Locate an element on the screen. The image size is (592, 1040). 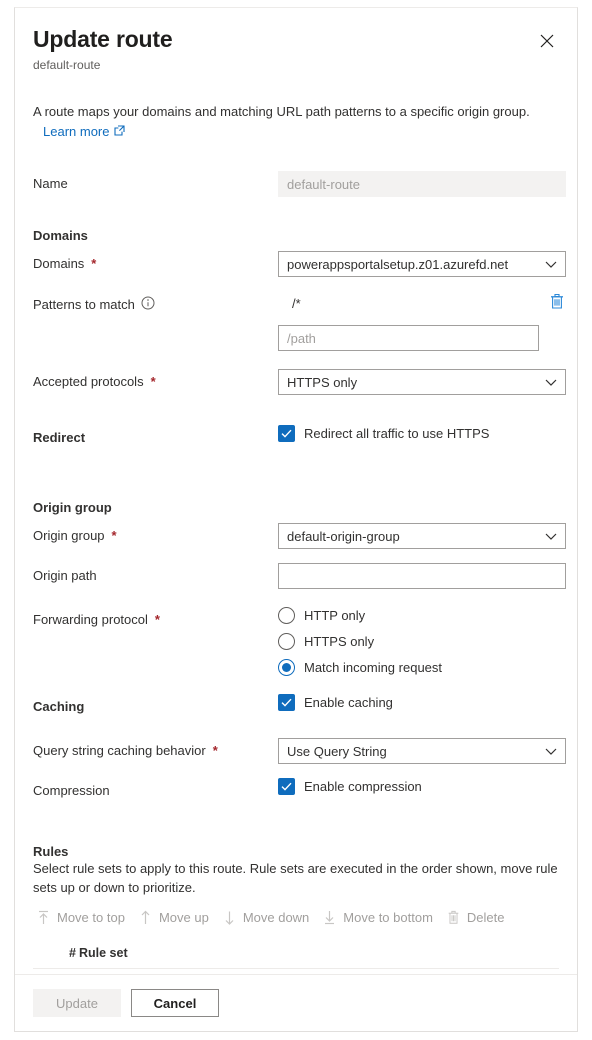
move-to-top-button: Move to top is located at coordinates (84, 917).